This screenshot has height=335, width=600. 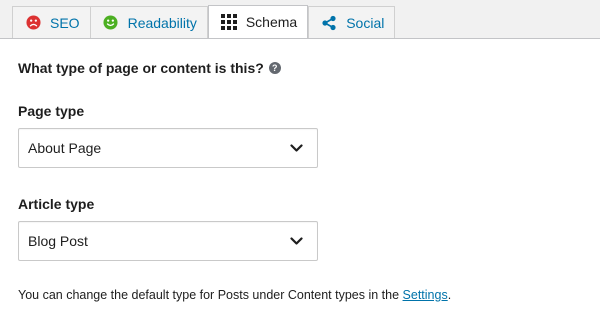 What do you see at coordinates (58, 241) in the screenshot?
I see `article-type-value: Blog Post` at bounding box center [58, 241].